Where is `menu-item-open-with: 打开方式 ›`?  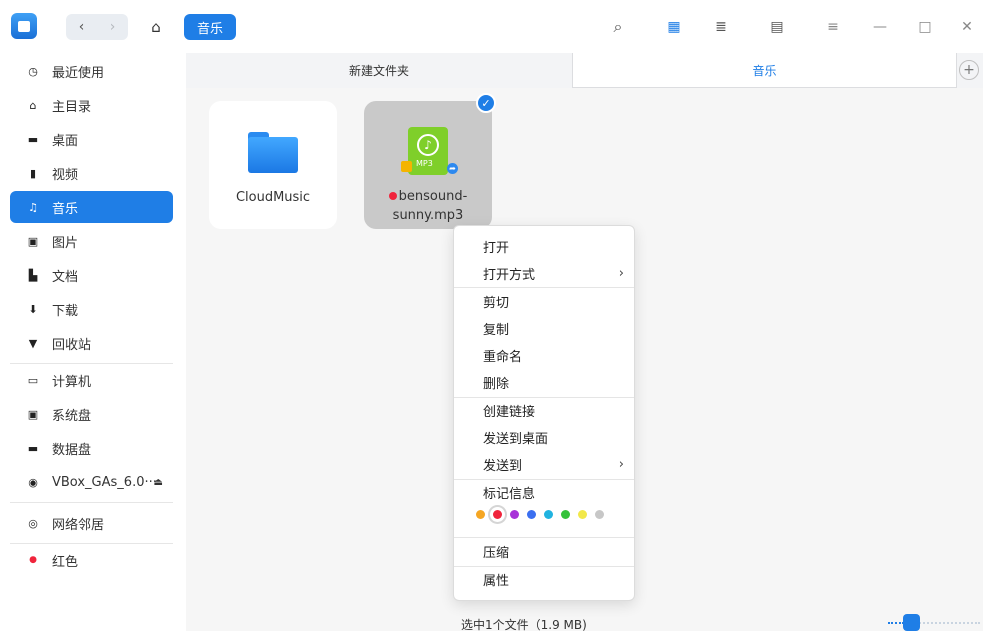 menu-item-open-with: 打开方式 › is located at coordinates (544, 273).